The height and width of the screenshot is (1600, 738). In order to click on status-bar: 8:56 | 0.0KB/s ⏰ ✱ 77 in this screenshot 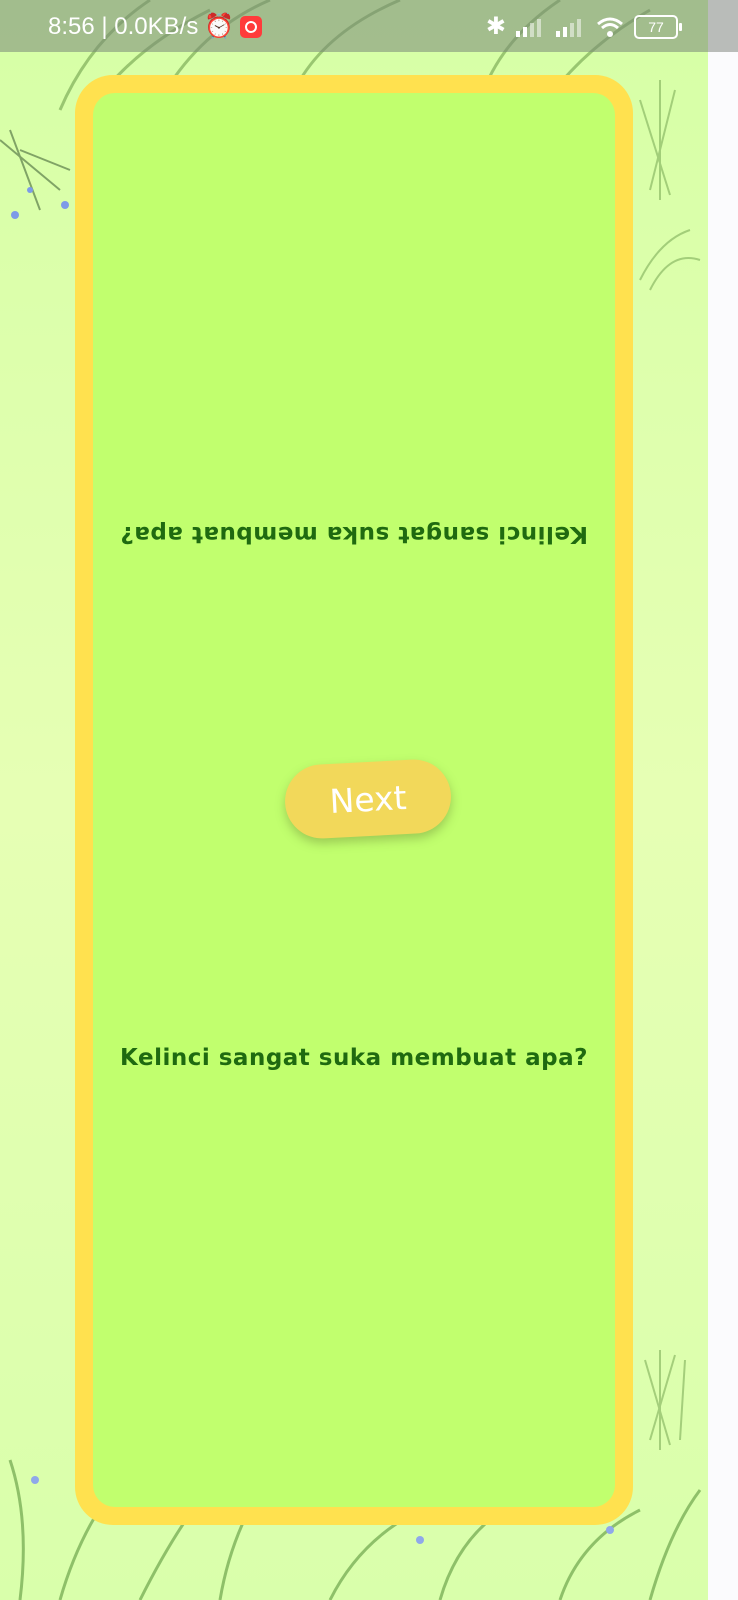, I will do `click(354, 26)`.